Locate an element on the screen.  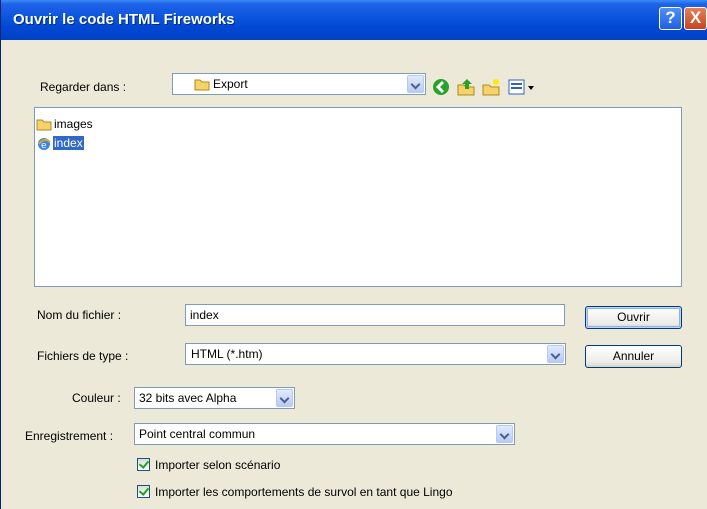
file-name: images is located at coordinates (73, 124).